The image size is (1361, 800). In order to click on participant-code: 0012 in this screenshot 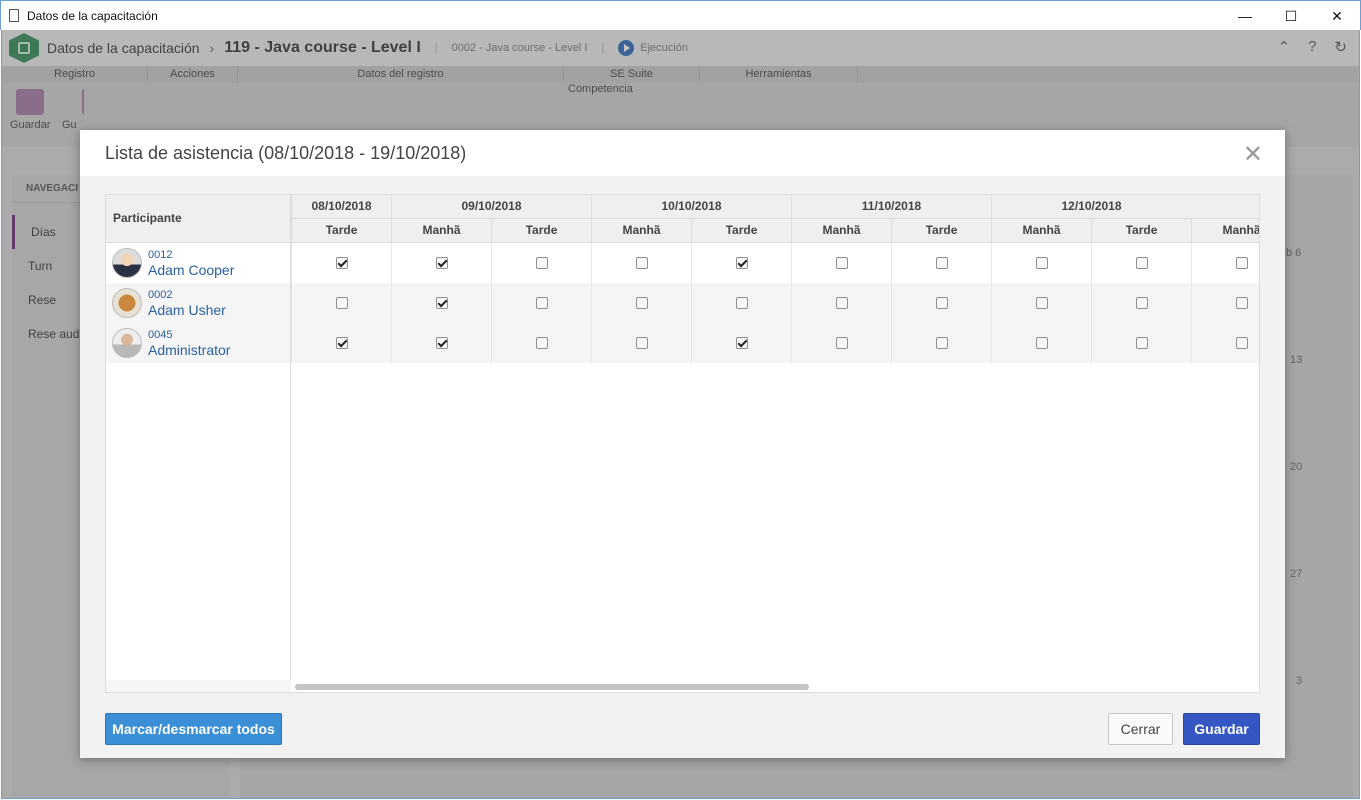, I will do `click(191, 255)`.